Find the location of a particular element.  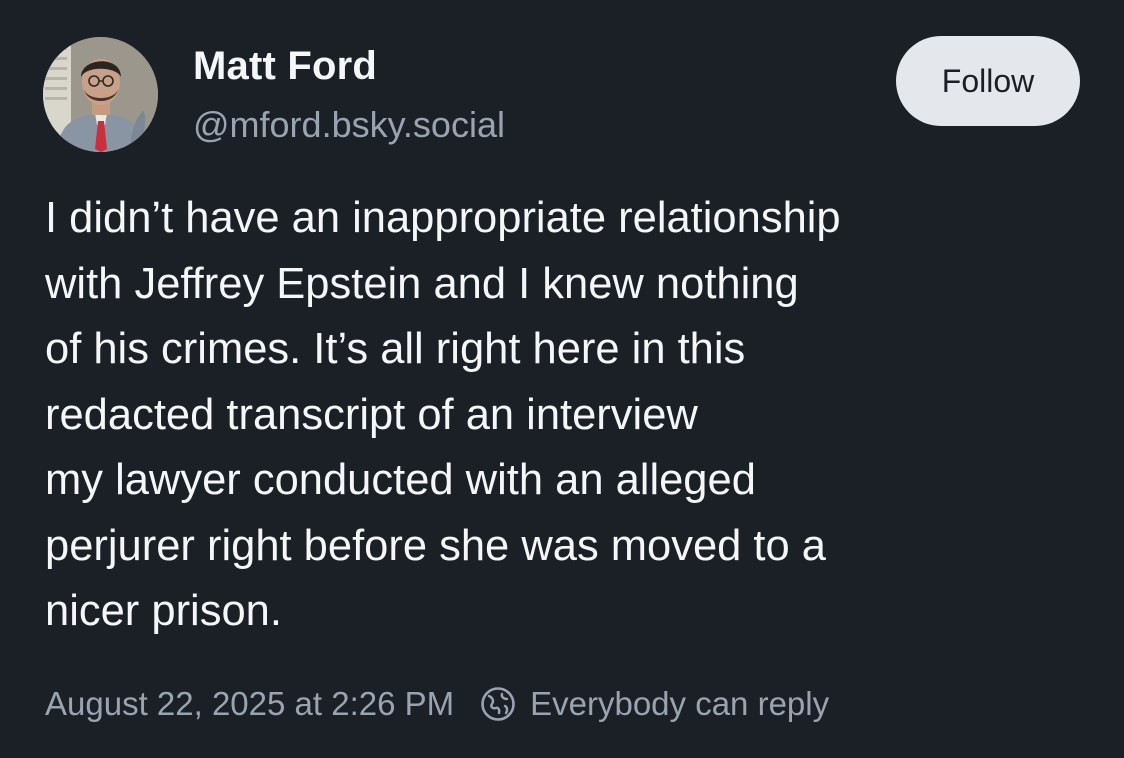

post-text-line: nicer prison. is located at coordinates (163, 611).